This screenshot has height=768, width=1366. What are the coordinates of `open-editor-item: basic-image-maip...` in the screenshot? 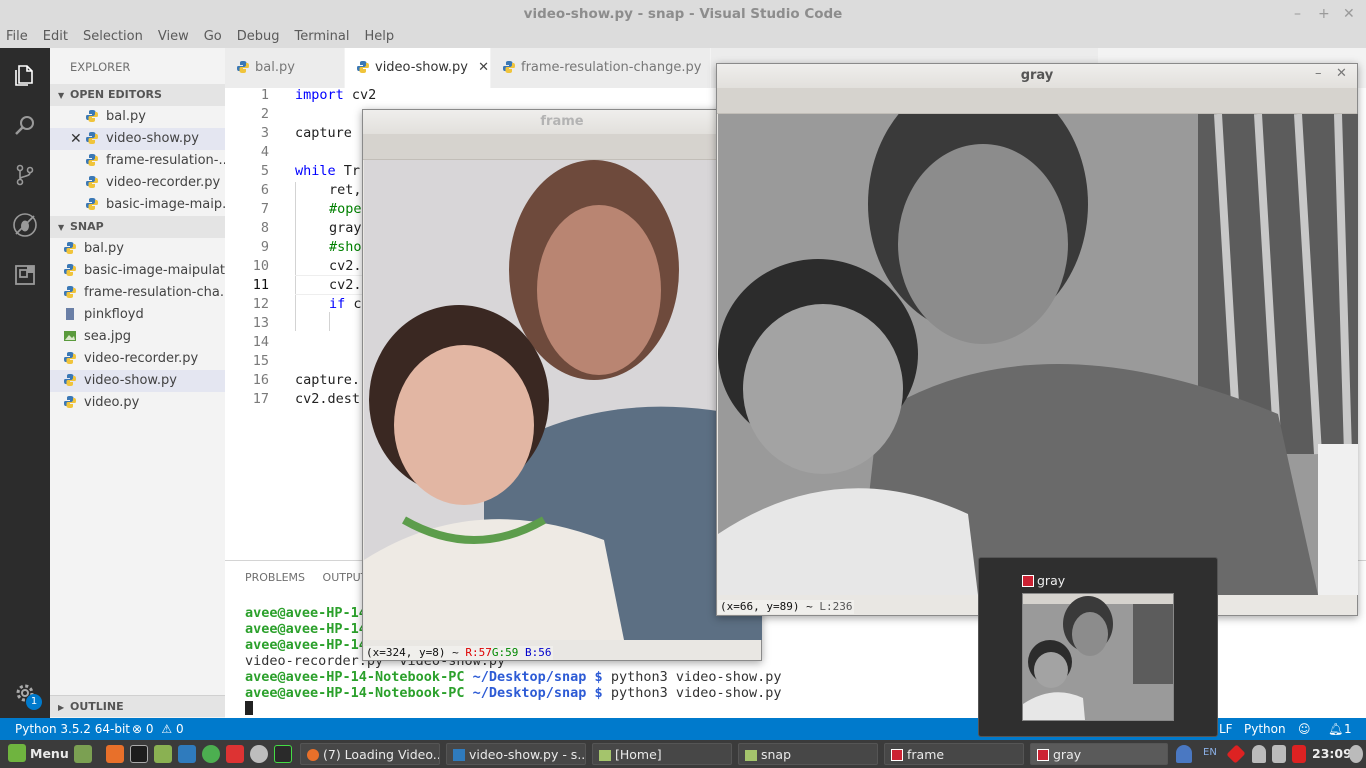 It's located at (137, 205).